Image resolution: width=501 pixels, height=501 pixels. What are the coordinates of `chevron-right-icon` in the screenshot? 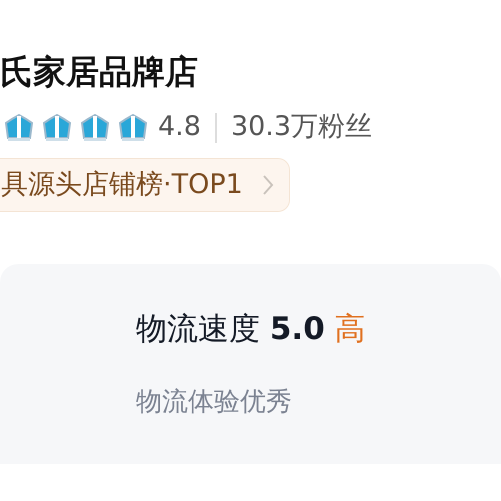 It's located at (267, 184).